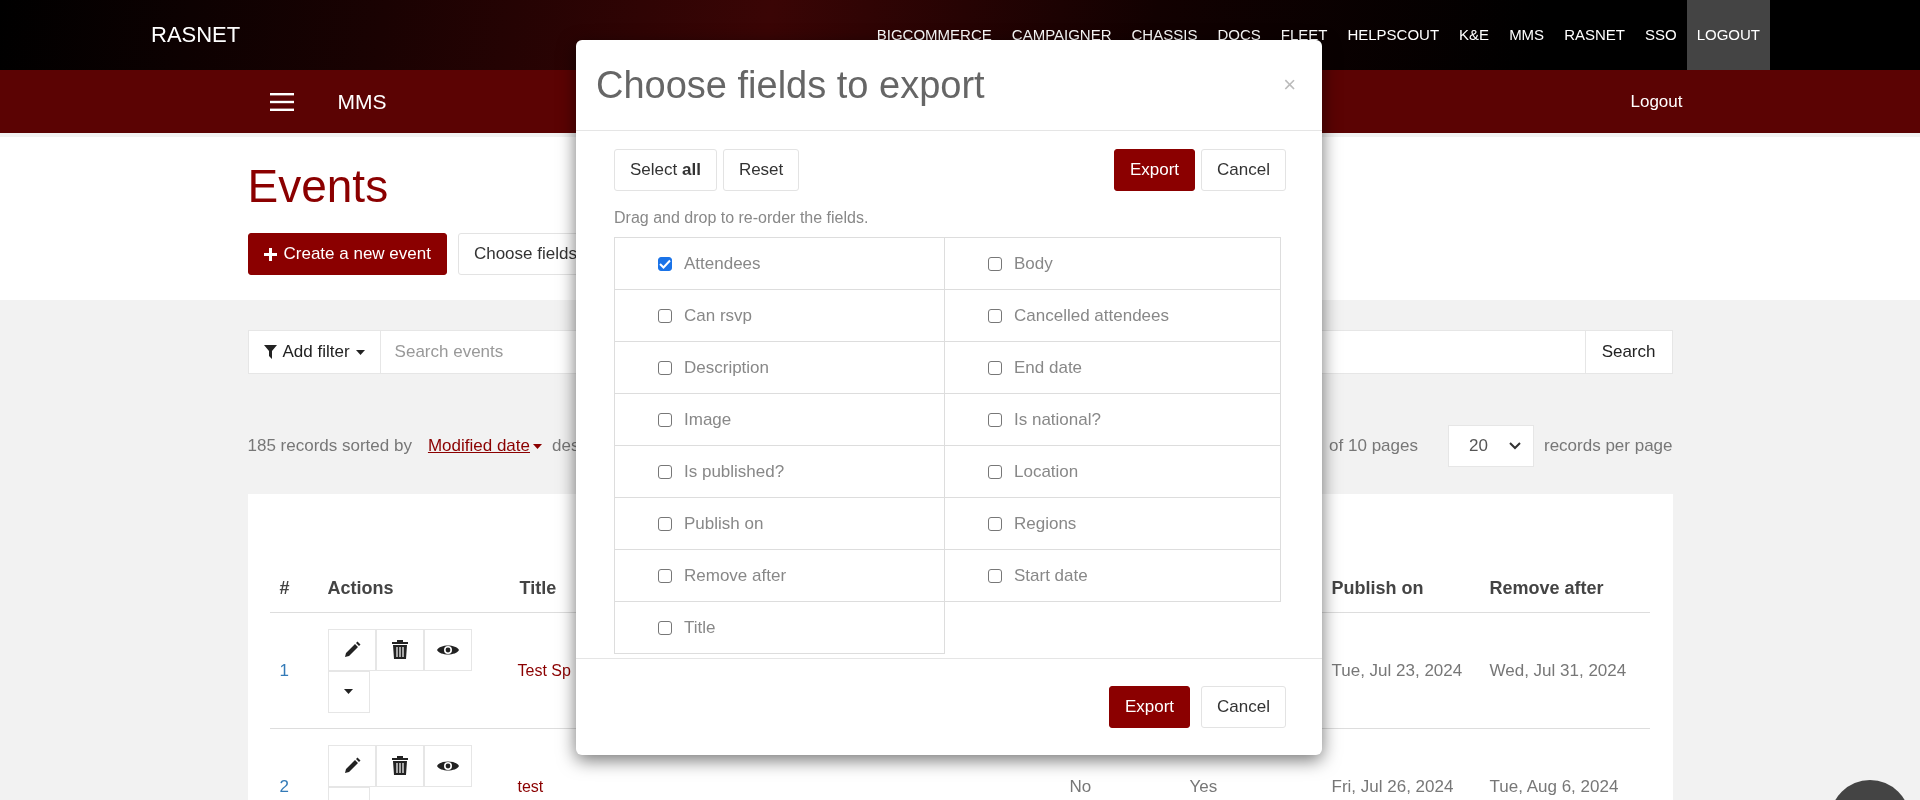  What do you see at coordinates (1393, 35) in the screenshot?
I see `nav-link: HELPSCOUT` at bounding box center [1393, 35].